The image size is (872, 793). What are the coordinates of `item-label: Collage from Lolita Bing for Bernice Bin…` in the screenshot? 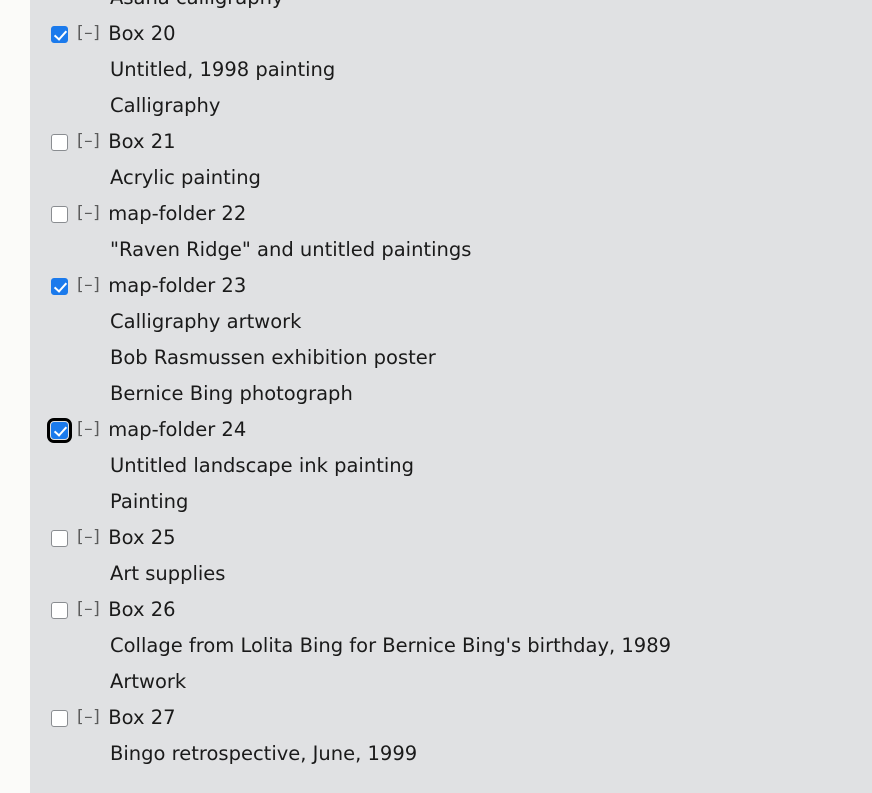 It's located at (391, 646).